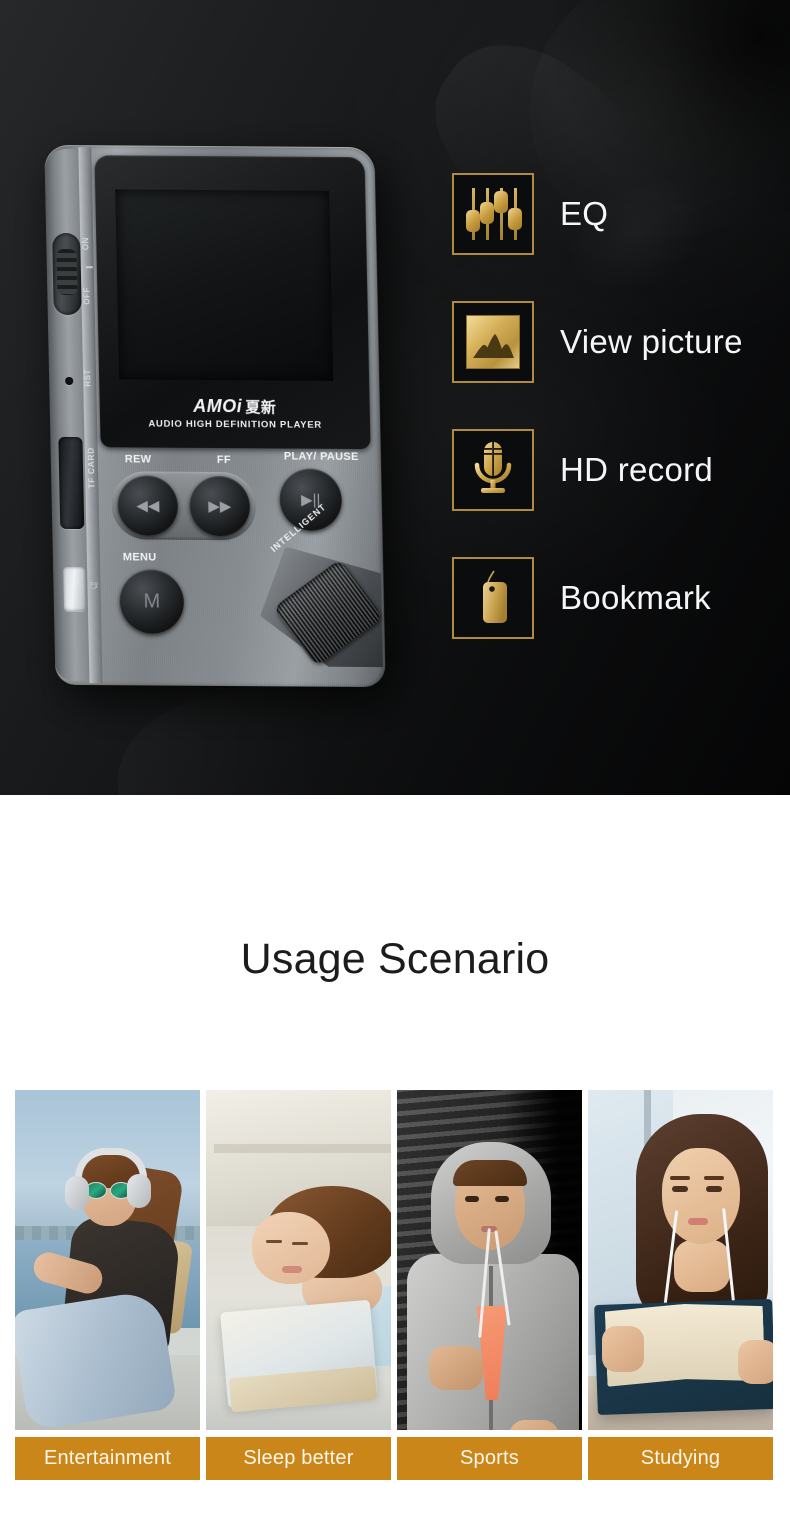 The height and width of the screenshot is (1538, 790). Describe the element at coordinates (152, 601) in the screenshot. I see `menu-button: M` at that location.